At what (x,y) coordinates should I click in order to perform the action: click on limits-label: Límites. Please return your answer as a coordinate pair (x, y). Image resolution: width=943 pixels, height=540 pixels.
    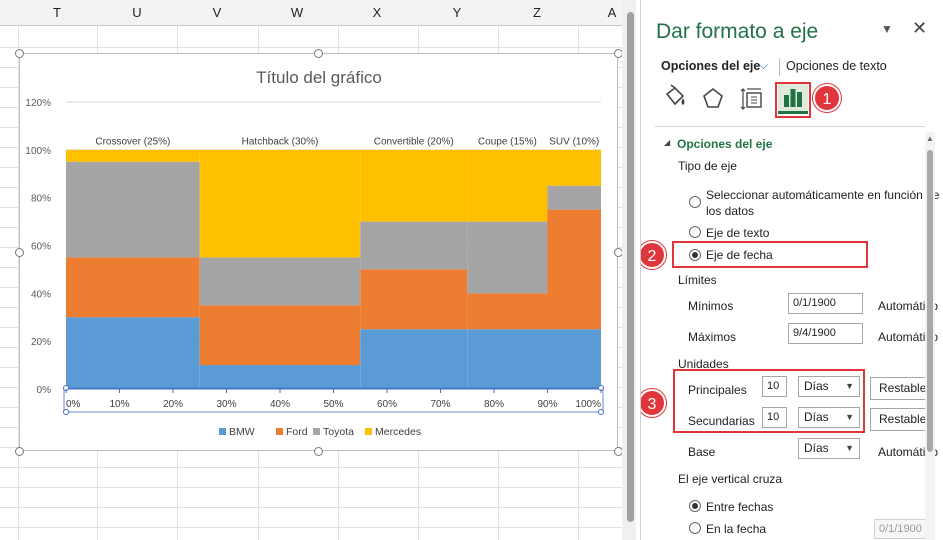
    Looking at the image, I should click on (697, 280).